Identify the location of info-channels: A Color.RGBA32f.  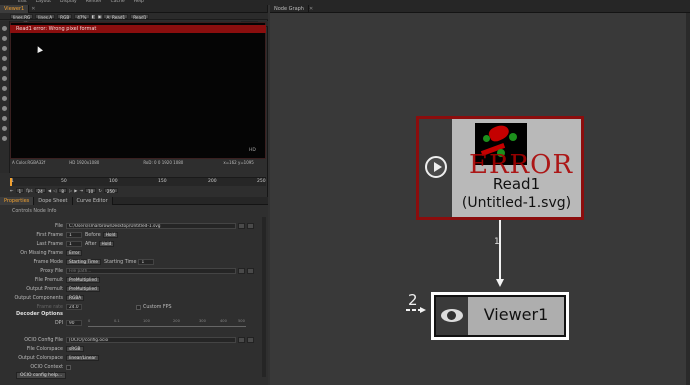
(29, 162).